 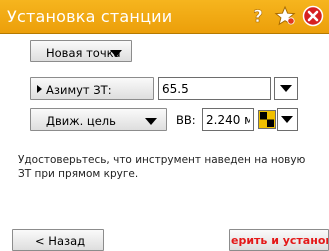 I want to click on azimuth-input, so click(x=214, y=88).